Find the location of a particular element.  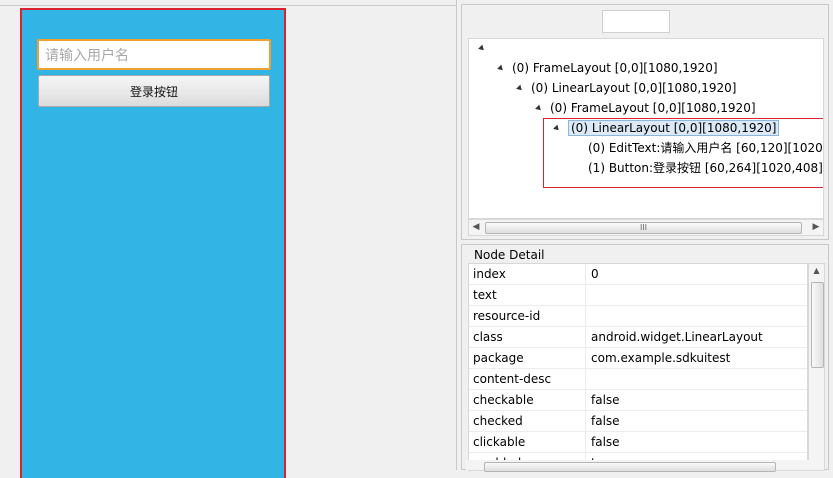

scroll-up-icon: ▲ is located at coordinates (816, 270).